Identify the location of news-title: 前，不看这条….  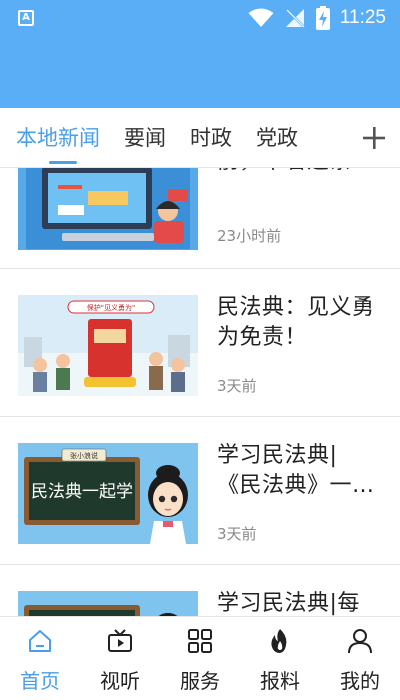
(299, 172).